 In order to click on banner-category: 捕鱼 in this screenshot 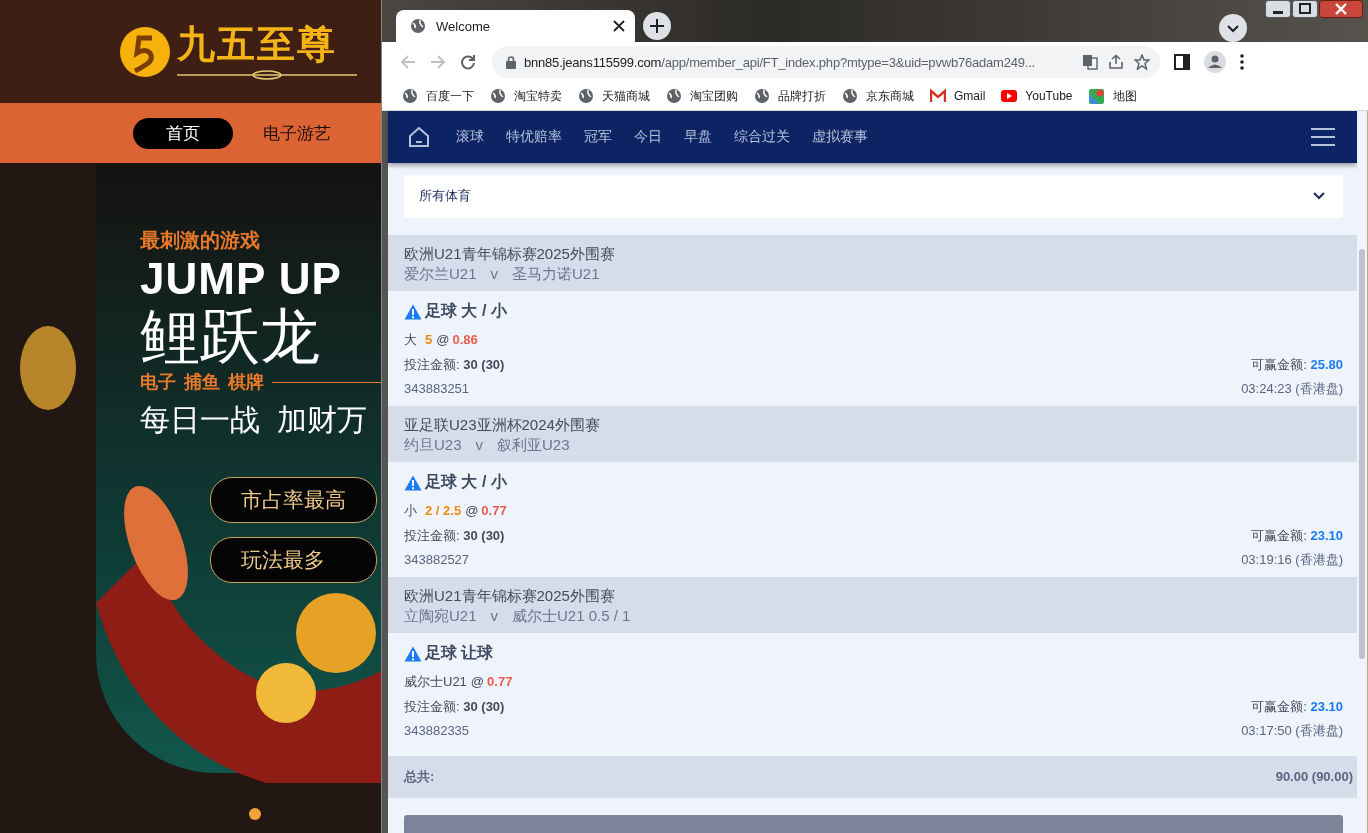, I will do `click(202, 382)`.